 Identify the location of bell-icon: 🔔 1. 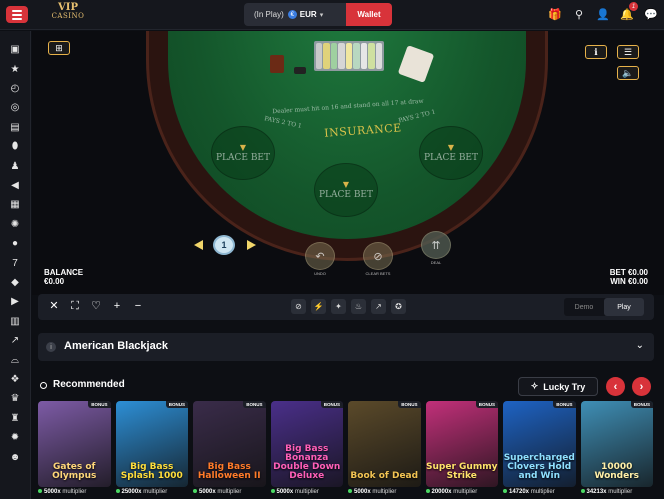
(629, 11).